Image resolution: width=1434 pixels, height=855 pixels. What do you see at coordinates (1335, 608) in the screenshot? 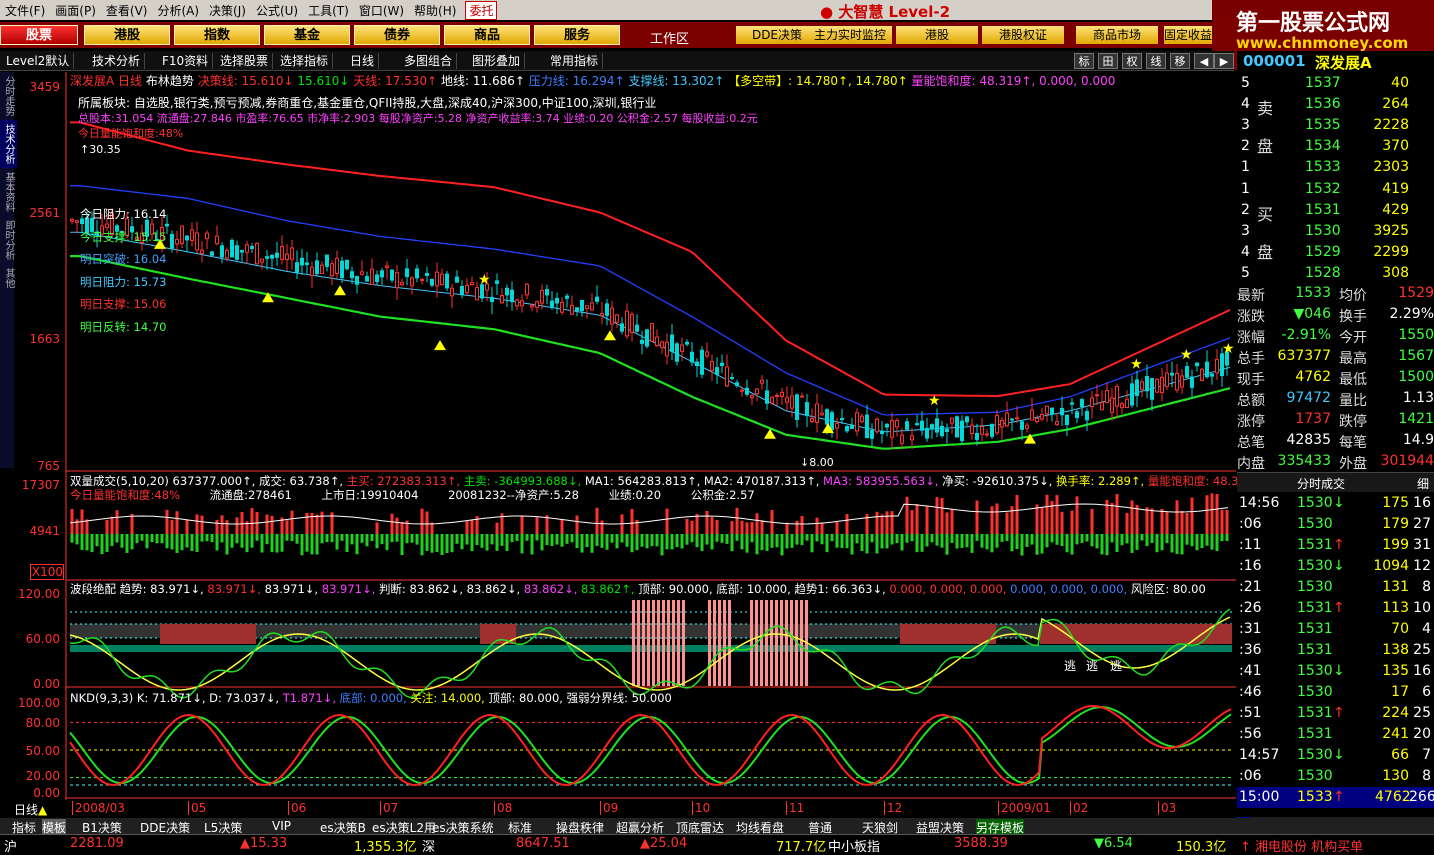
I see `tick-row: :26 1531 ↑ 113 10` at bounding box center [1335, 608].